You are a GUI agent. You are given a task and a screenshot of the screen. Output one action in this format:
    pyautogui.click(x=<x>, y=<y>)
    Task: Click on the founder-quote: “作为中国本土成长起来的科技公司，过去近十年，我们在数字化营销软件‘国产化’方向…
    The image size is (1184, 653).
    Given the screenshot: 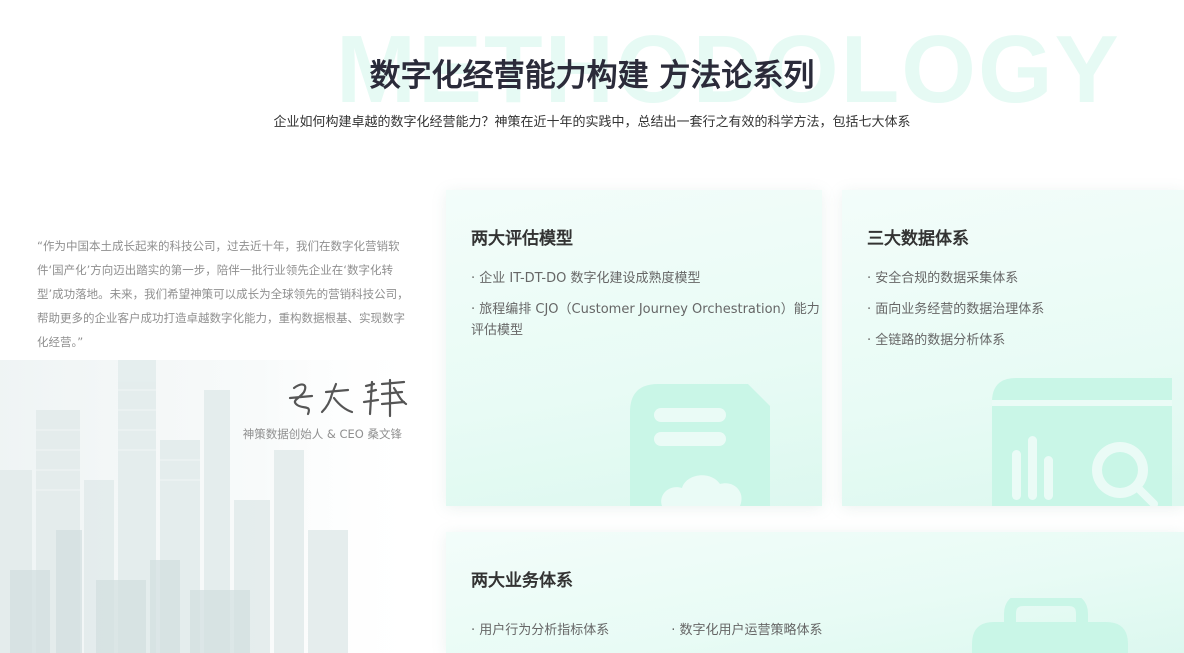 What is the action you would take?
    pyautogui.click(x=223, y=294)
    